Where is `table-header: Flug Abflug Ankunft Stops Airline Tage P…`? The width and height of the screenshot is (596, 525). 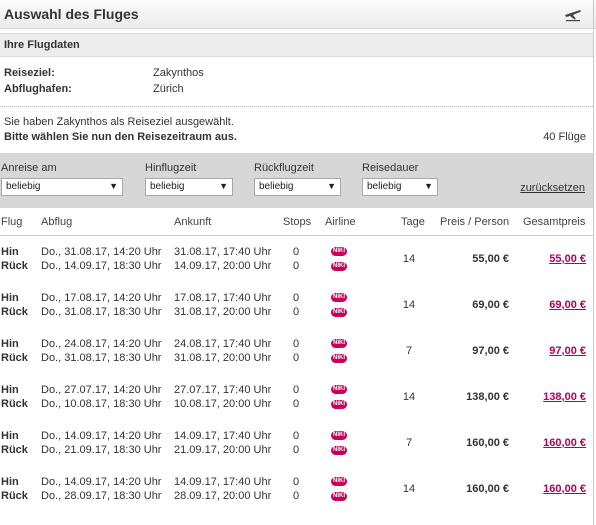
table-header: Flug Abflug Ankunft Stops Airline Tage P… is located at coordinates (296, 222).